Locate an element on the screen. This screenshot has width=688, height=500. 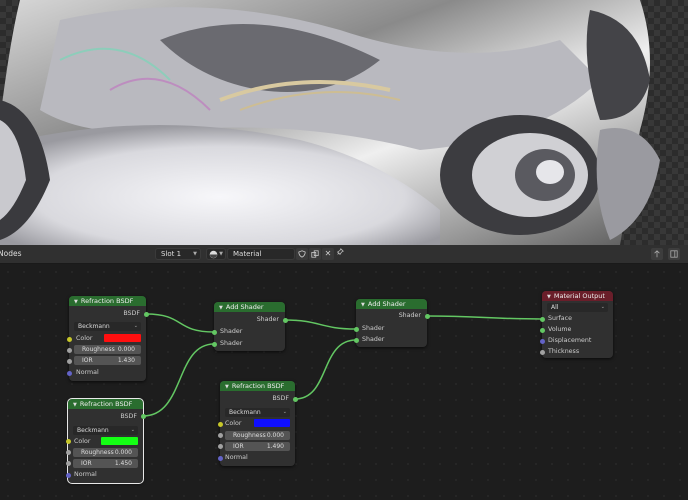
close-icon: ✕ is located at coordinates (328, 253).